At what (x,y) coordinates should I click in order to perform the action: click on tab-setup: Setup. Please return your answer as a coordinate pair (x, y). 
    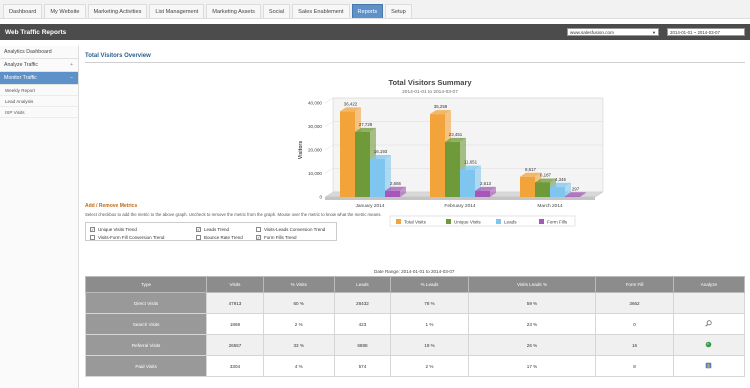
    Looking at the image, I should click on (398, 11).